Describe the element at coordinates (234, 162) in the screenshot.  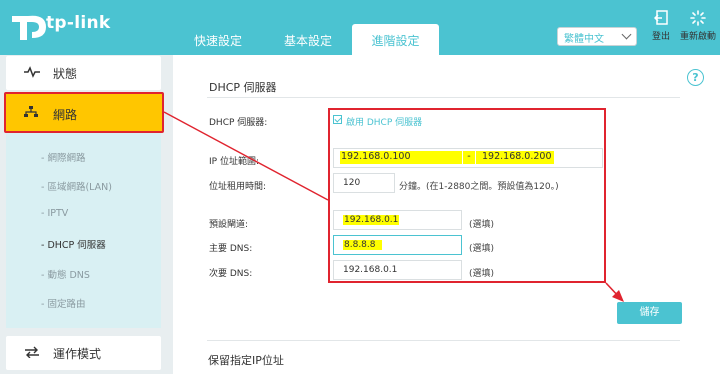
I see `ip-range-label: IP 位址範圍:` at that location.